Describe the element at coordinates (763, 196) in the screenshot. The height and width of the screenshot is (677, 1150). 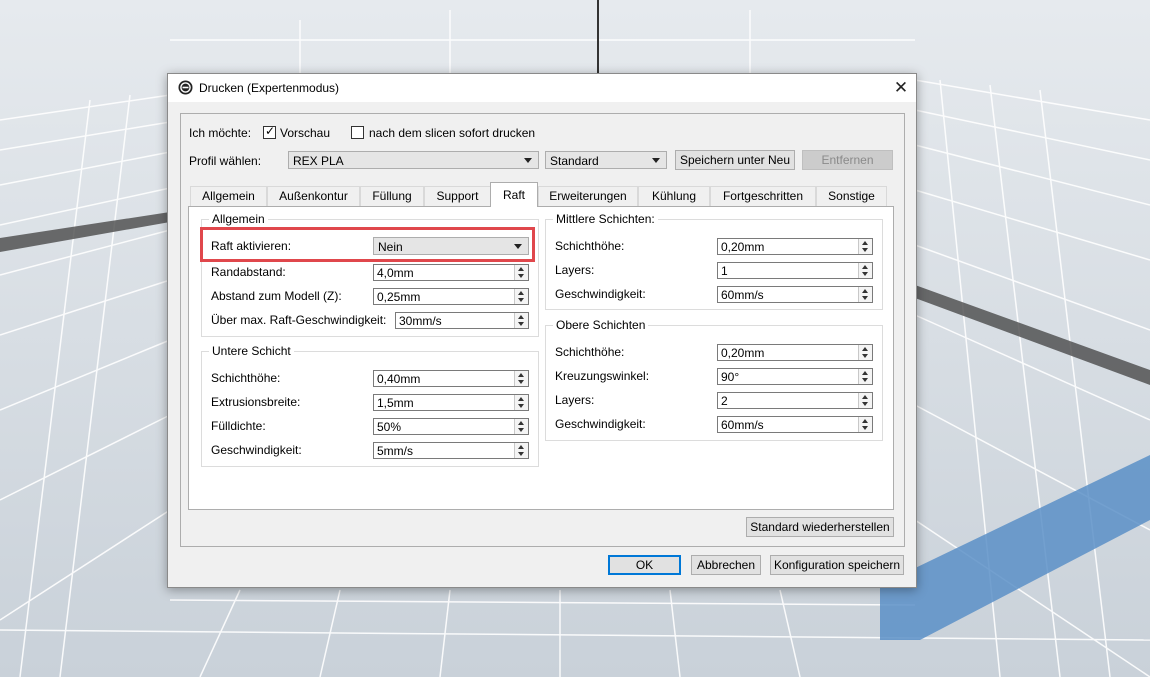
I see `tab-fortgeschritten: Fortgeschritten` at that location.